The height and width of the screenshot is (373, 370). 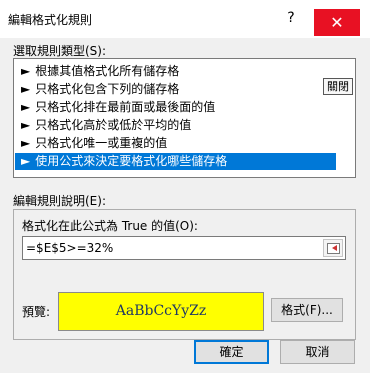 What do you see at coordinates (231, 352) in the screenshot?
I see `ok-button: 確定` at bounding box center [231, 352].